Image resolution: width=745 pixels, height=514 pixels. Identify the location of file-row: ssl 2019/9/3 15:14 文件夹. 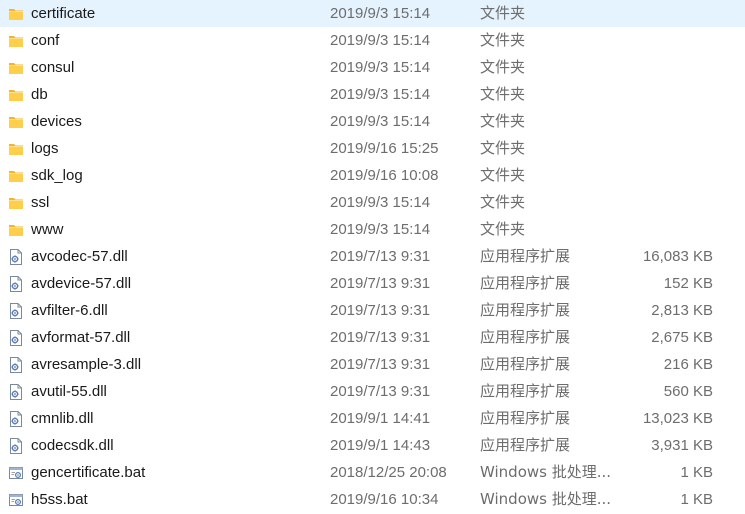
(372, 202).